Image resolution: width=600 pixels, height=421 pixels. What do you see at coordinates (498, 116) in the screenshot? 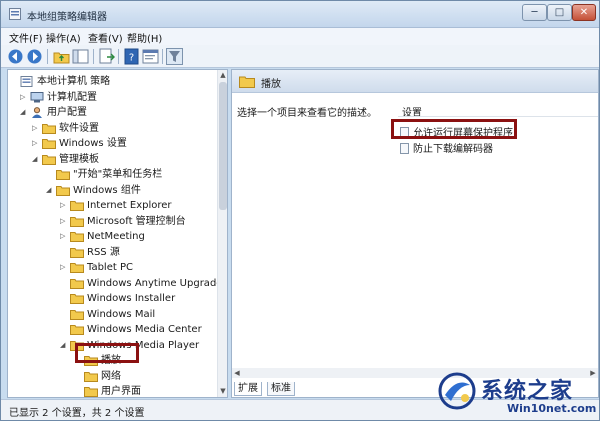
I see `column-divider` at bounding box center [498, 116].